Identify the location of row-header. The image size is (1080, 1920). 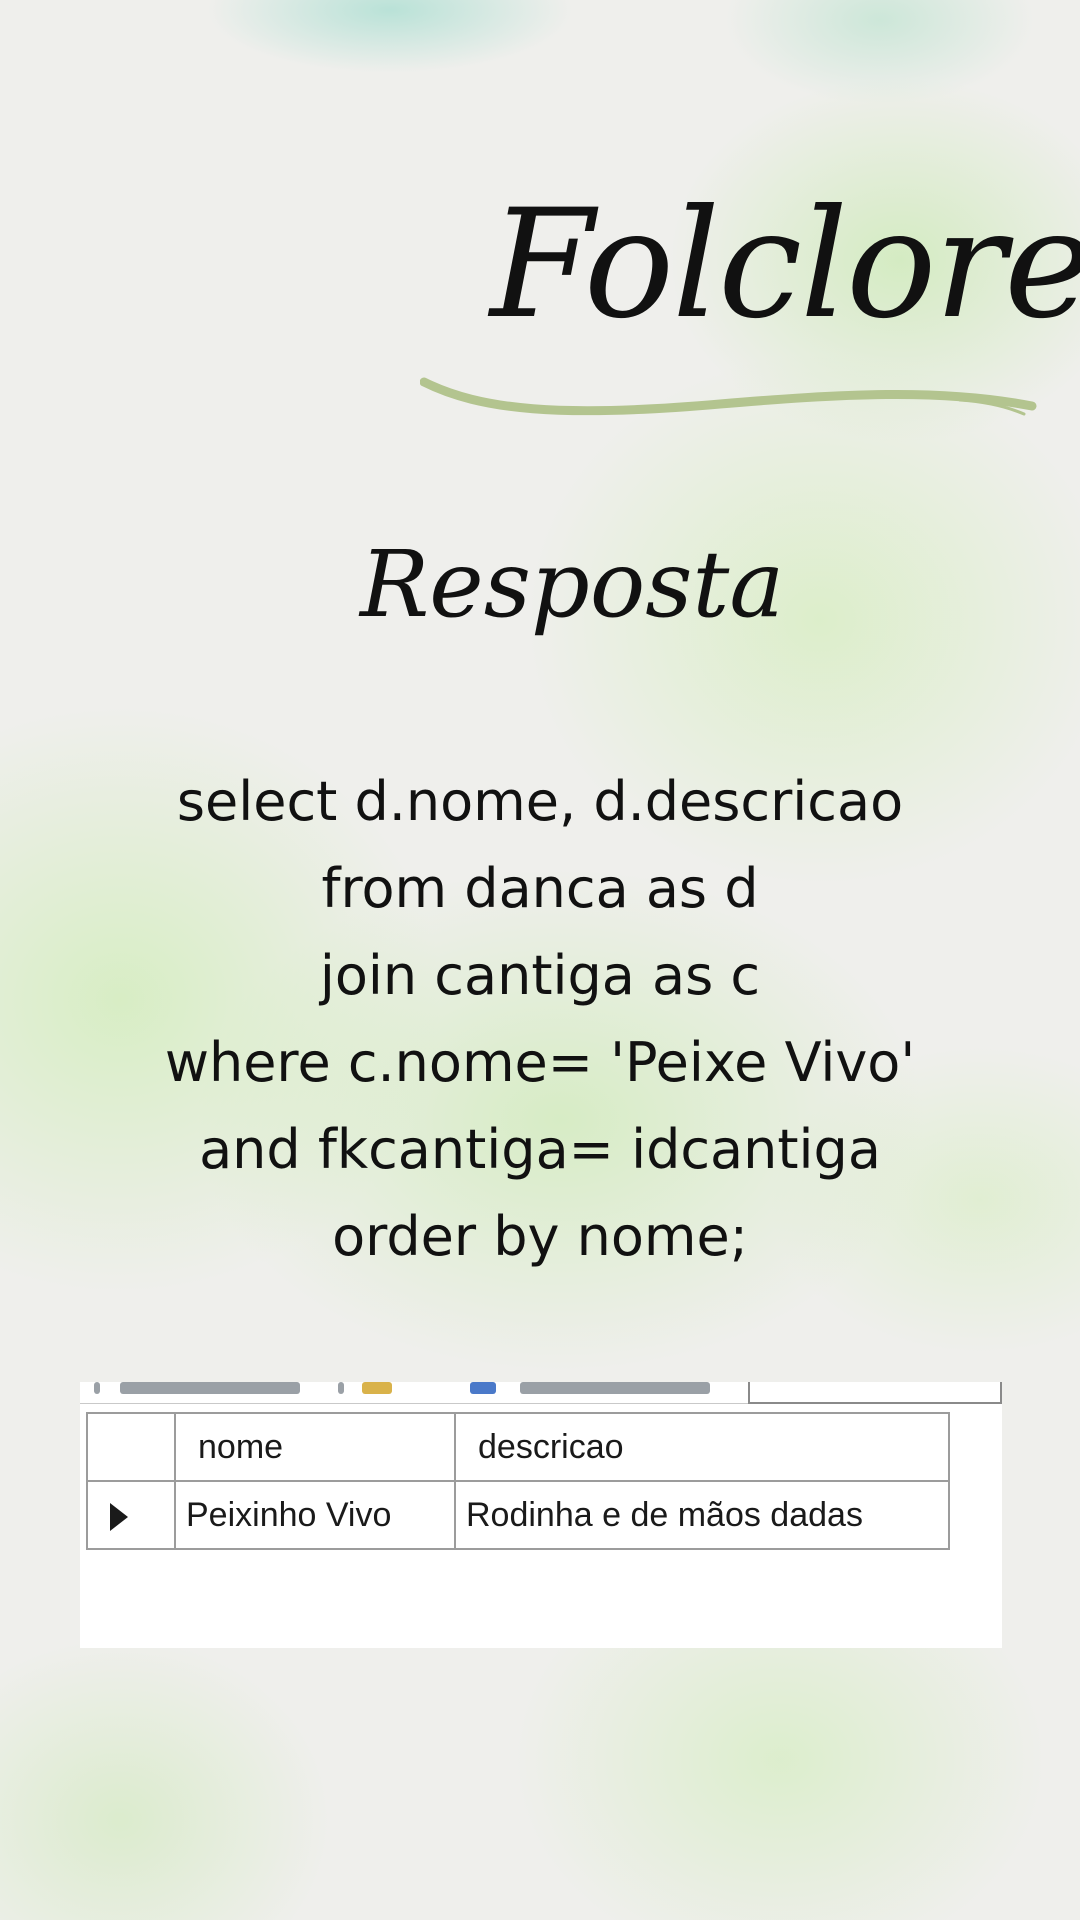
(131, 1515).